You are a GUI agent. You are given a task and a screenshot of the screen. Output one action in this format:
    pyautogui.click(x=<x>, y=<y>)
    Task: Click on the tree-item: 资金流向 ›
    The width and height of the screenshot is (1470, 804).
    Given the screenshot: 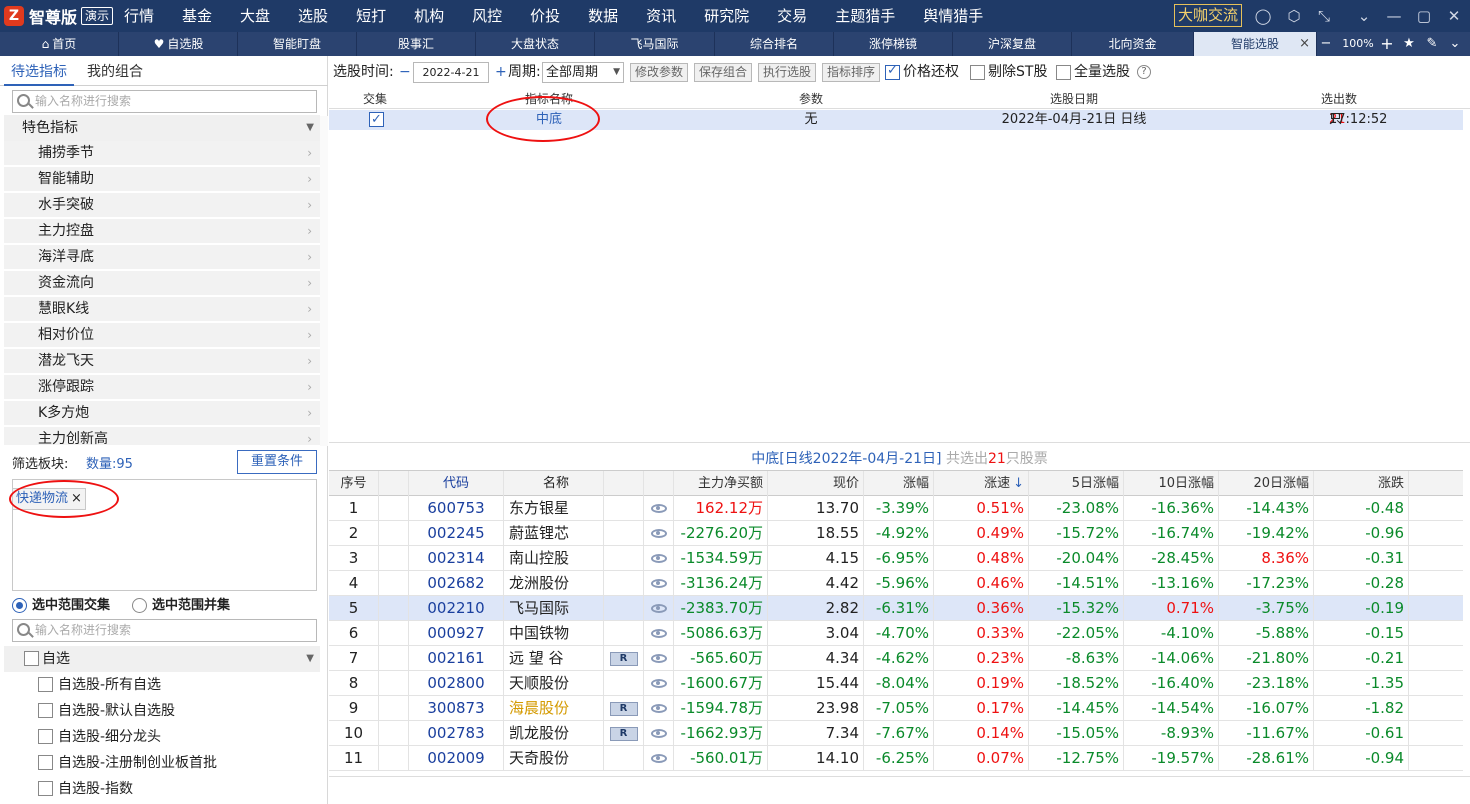 What is the action you would take?
    pyautogui.click(x=162, y=283)
    